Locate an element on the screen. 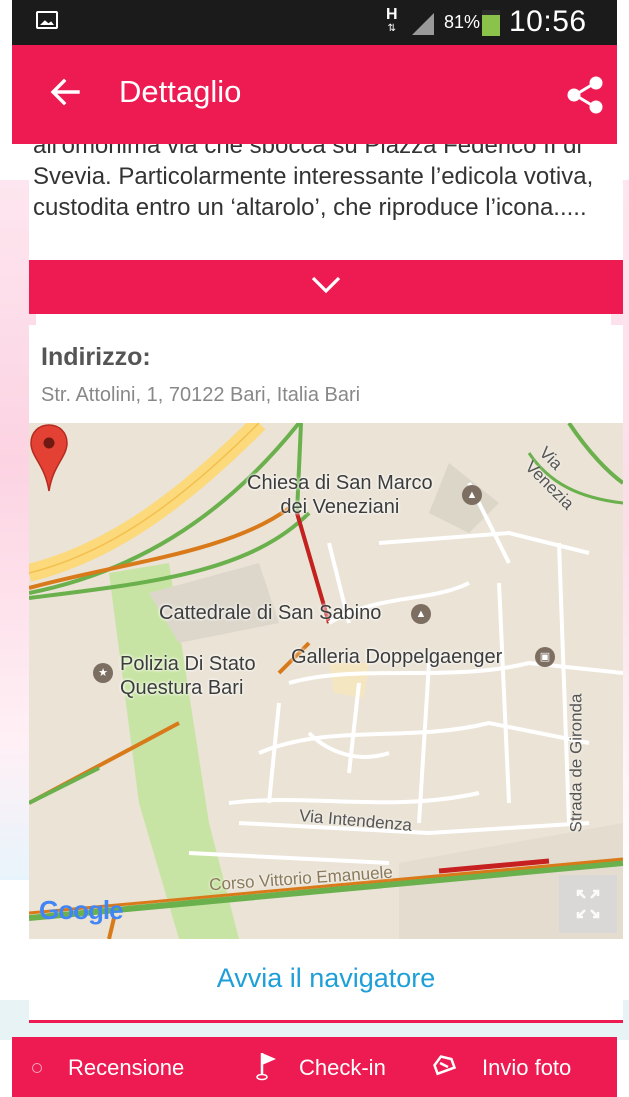 This screenshot has width=629, height=1097. expand-description-button is located at coordinates (326, 287).